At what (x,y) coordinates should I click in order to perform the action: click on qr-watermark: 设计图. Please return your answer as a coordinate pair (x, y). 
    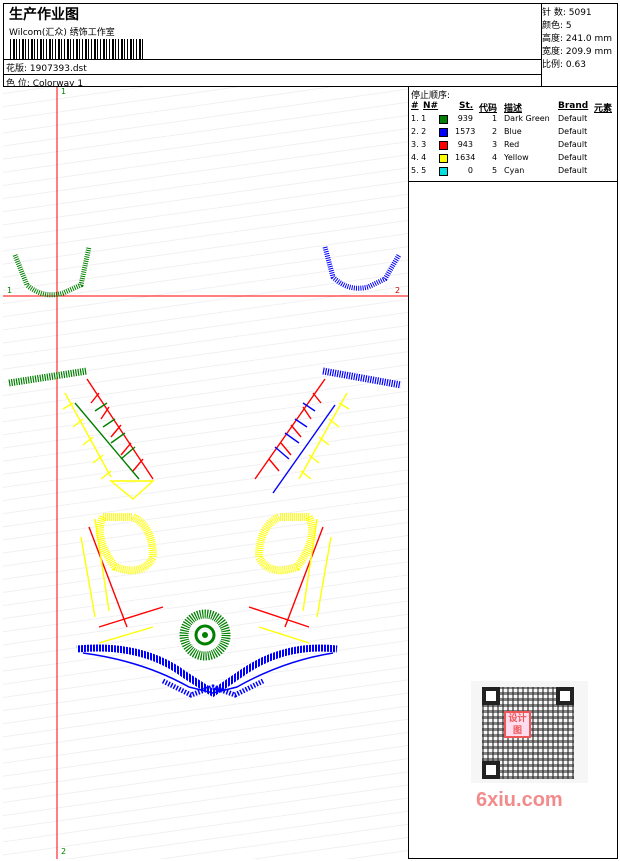
    Looking at the image, I should click on (529, 732).